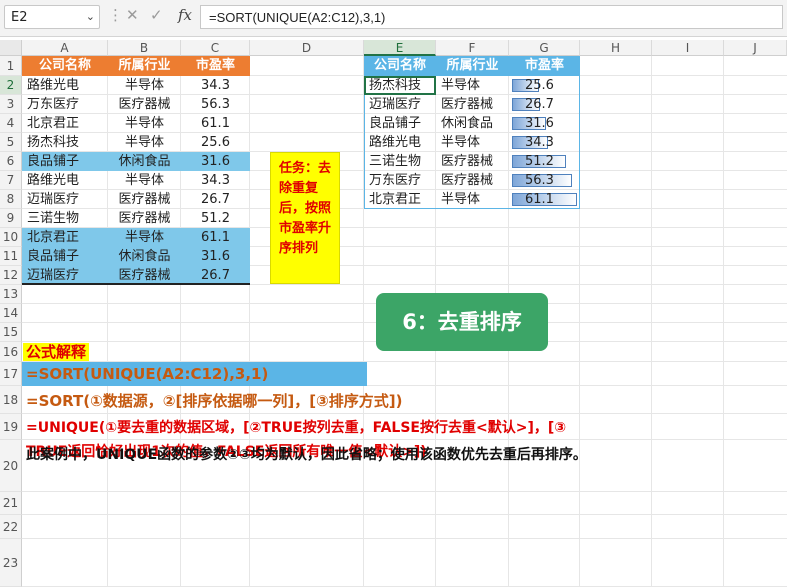  Describe the element at coordinates (11, 48) in the screenshot. I see `select-all-corner` at that location.